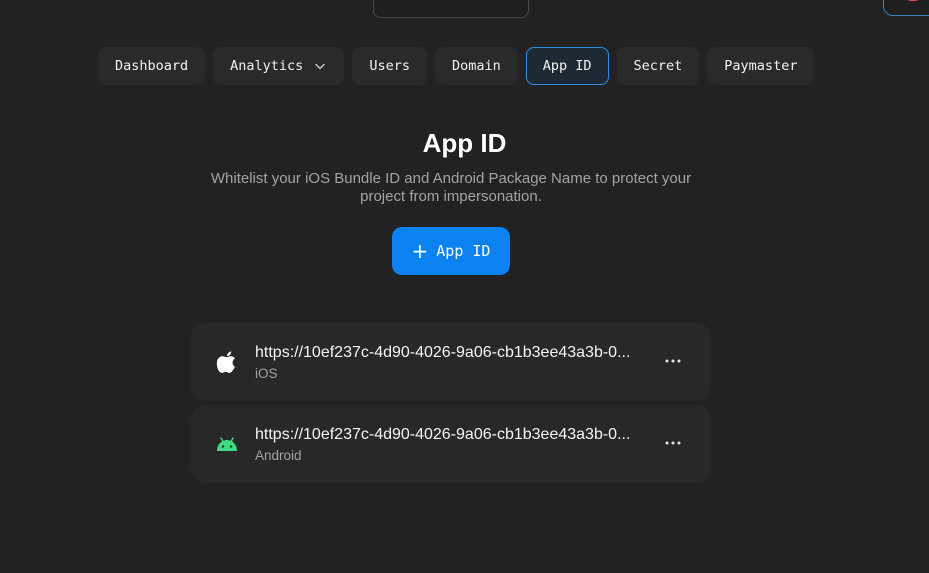 The width and height of the screenshot is (929, 573). I want to click on tab-paymaster: Paymaster, so click(761, 66).